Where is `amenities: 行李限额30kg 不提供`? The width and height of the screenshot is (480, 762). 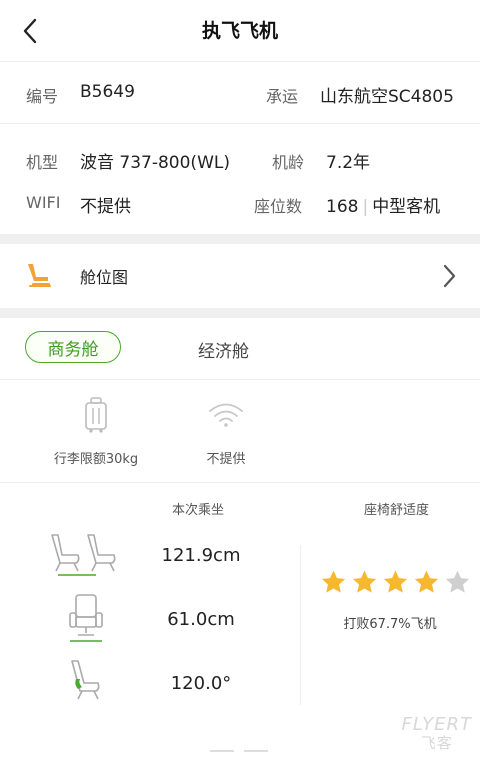 amenities: 行李限额30kg 不提供 is located at coordinates (240, 431).